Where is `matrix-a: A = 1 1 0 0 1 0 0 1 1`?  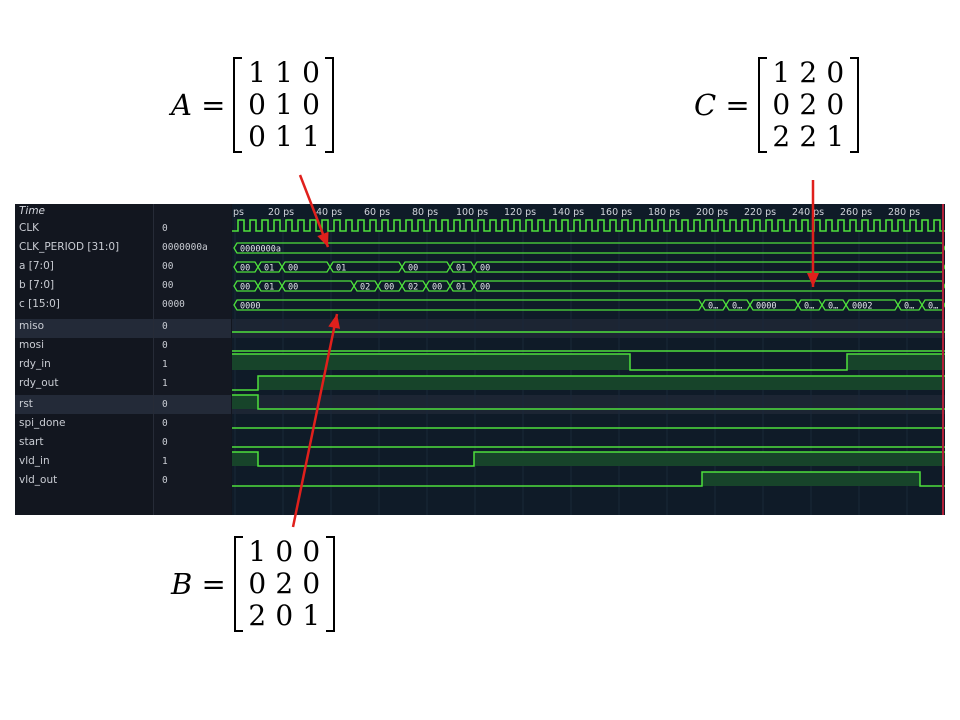 matrix-a: A = 1 1 0 0 1 0 0 1 1 is located at coordinates (253, 105).